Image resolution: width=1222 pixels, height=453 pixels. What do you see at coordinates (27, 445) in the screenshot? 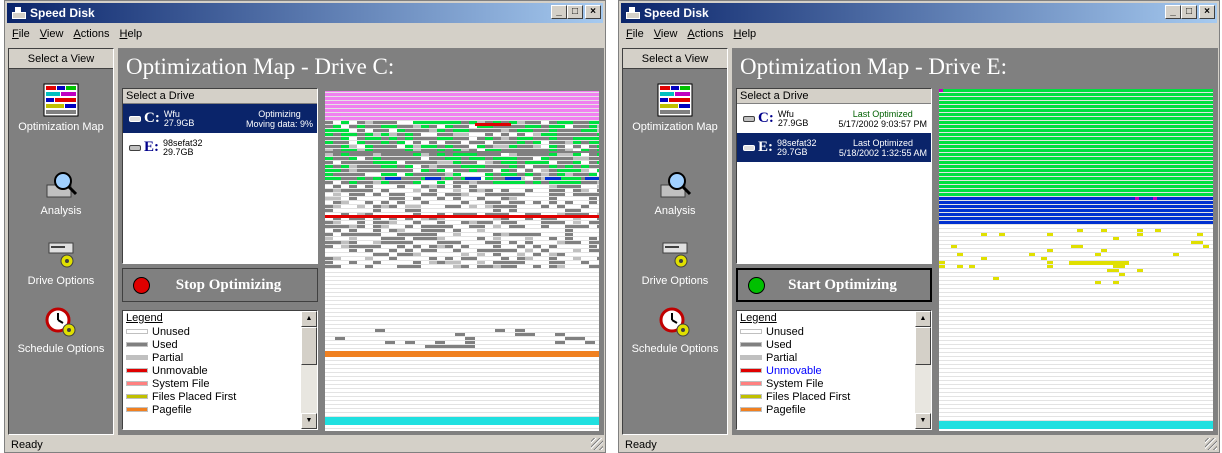
I see `status-bar: Ready` at bounding box center [27, 445].